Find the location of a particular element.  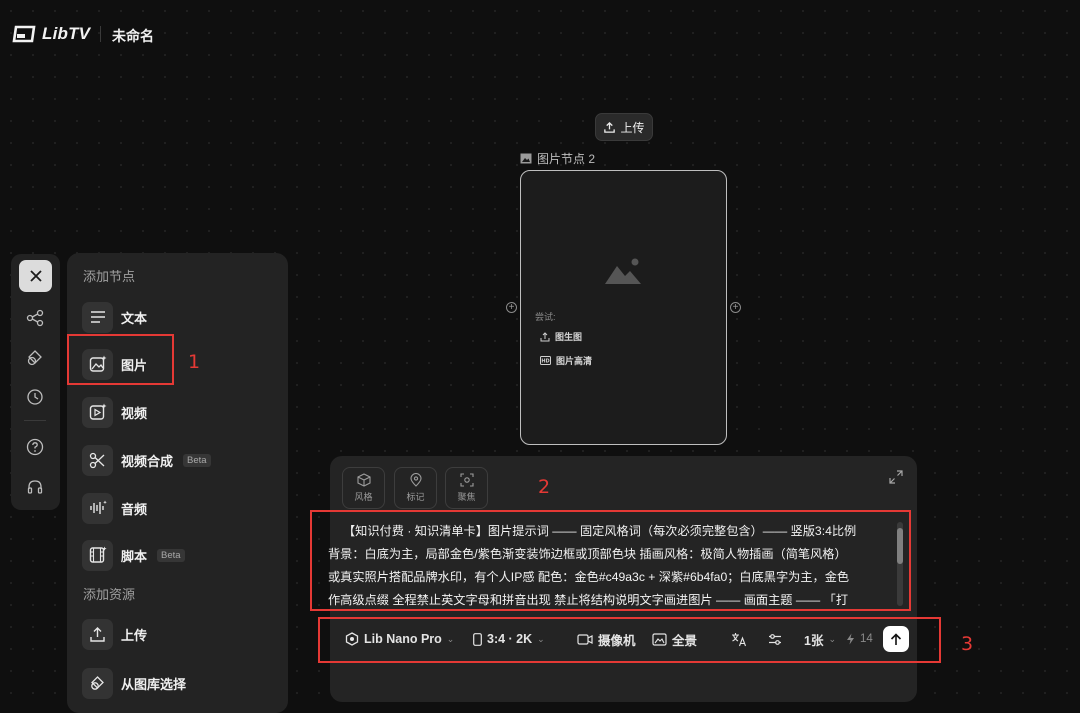

node-label-text: 图片节点 2 is located at coordinates (566, 159).